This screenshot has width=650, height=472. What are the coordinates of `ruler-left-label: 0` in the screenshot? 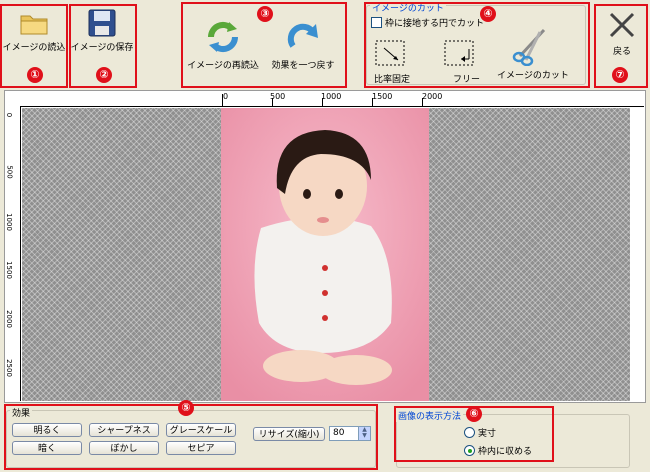 It's located at (9, 115).